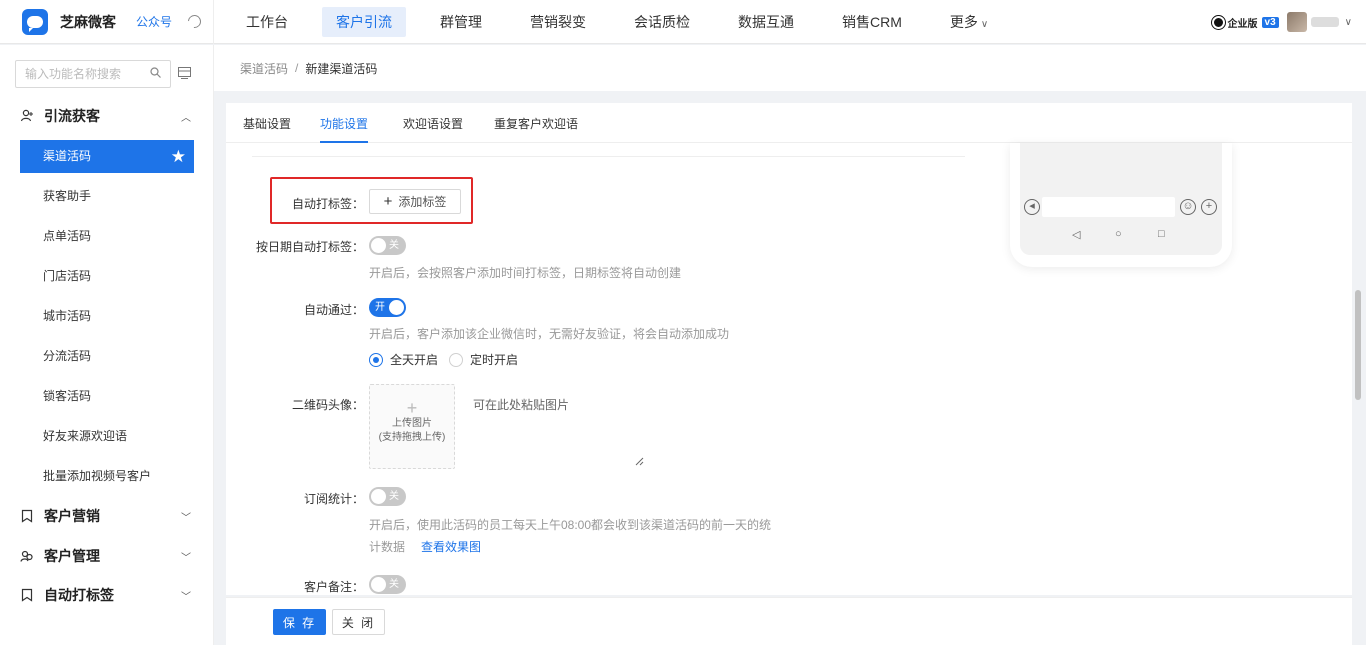  What do you see at coordinates (341, 68) in the screenshot?
I see `breadcrumb-current: 新建渠道活码` at bounding box center [341, 68].